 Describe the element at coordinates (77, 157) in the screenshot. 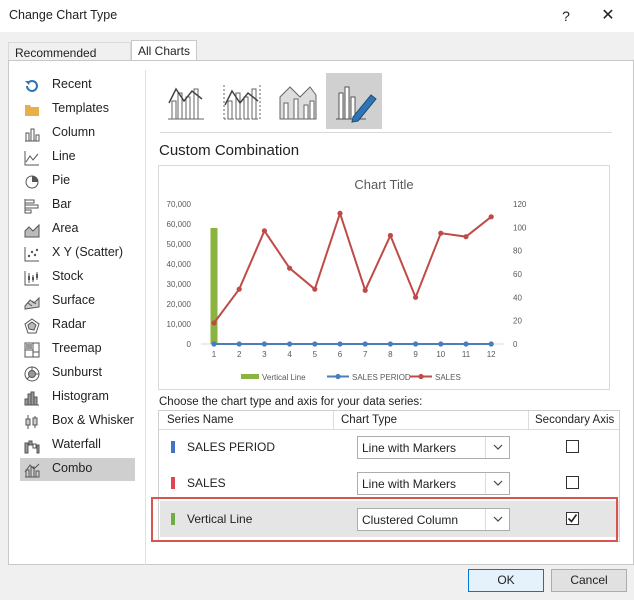

I see `chart-type-line: Line` at that location.